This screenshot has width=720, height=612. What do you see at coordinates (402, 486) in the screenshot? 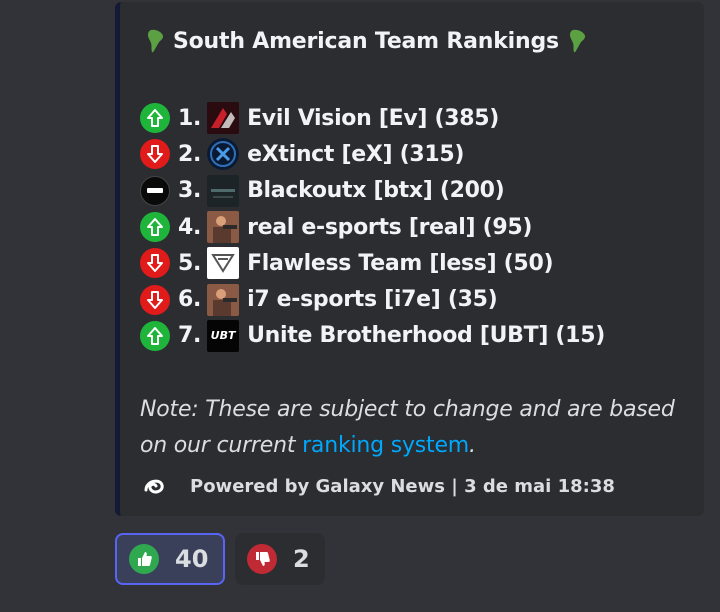
I see `footer-text: Powered by Galaxy News | 3 de mai 18:38` at bounding box center [402, 486].